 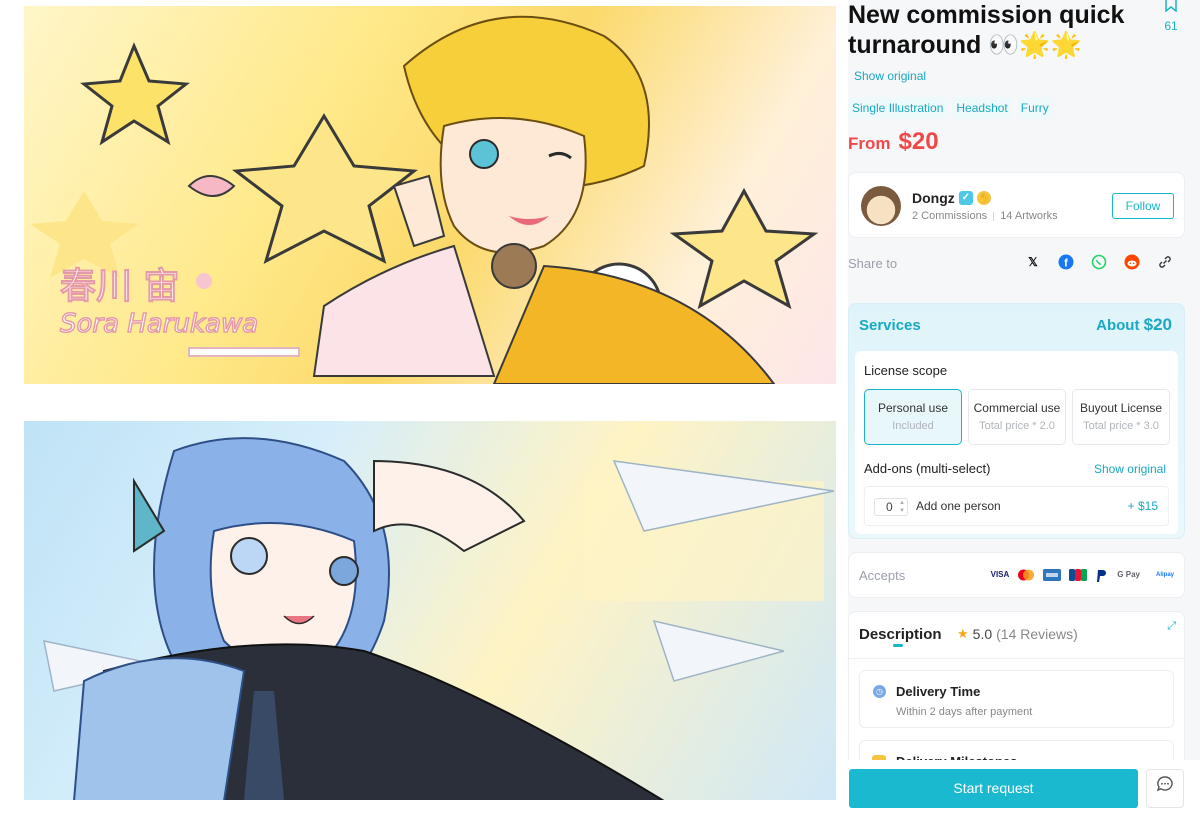 I want to click on paypal-icon, so click(x=1102, y=575).